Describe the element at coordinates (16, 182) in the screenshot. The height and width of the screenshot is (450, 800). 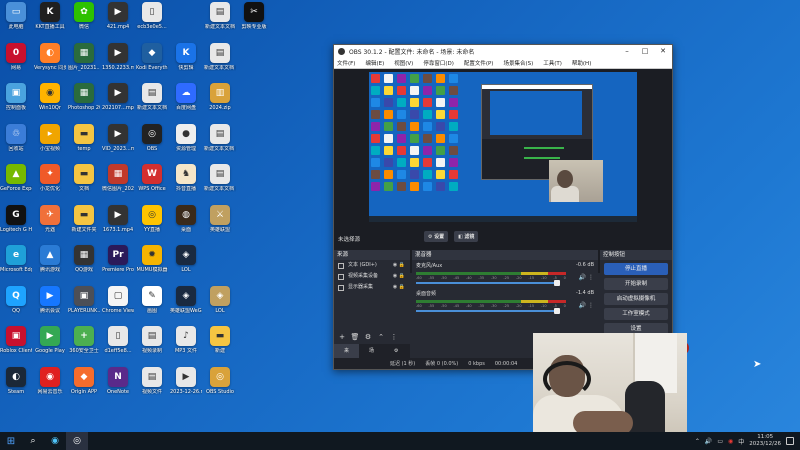
I see `desktop-icon: ▲ GeForce Experience` at that location.